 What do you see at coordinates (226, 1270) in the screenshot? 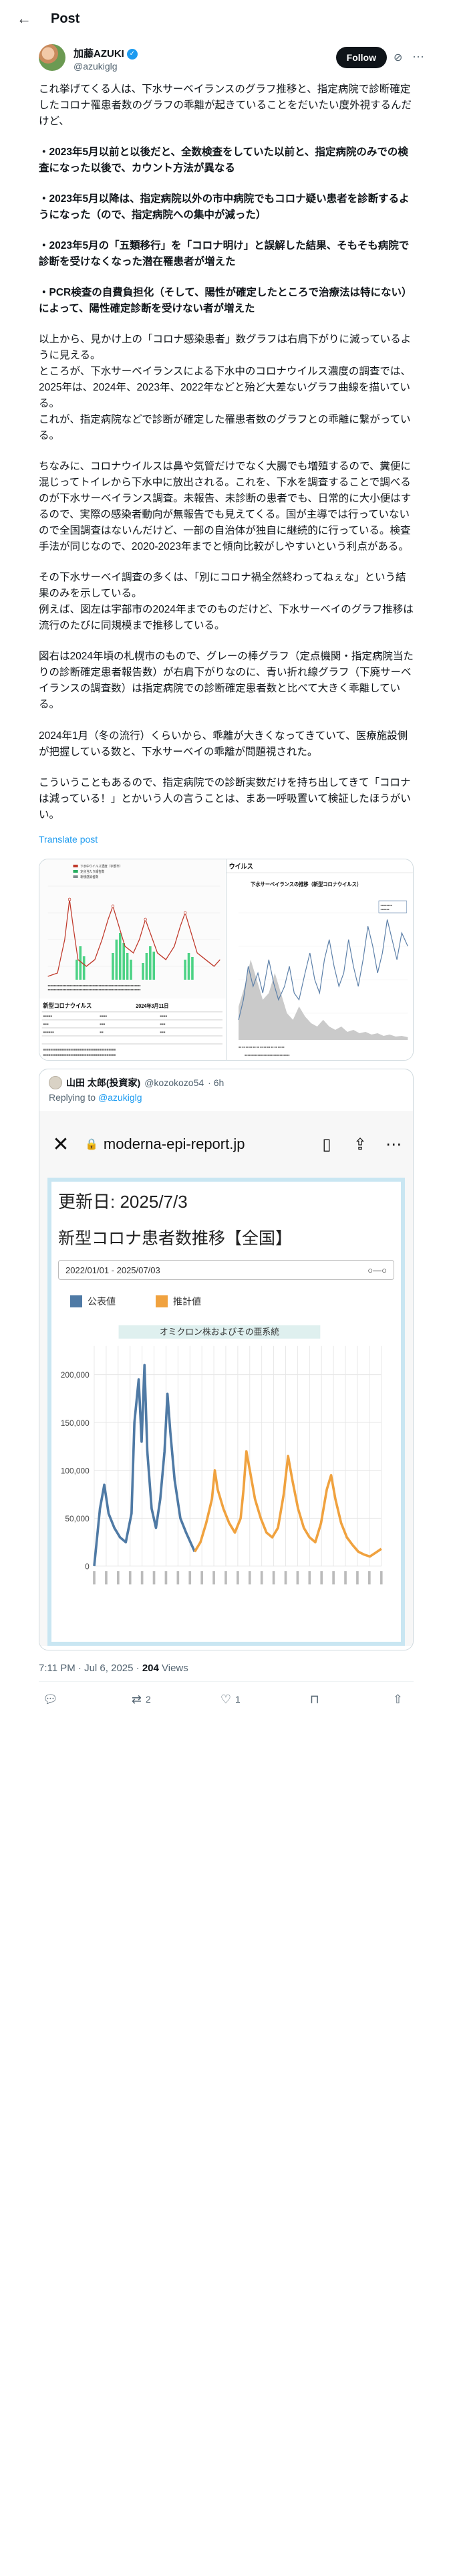
I see `report-date-range: 2022/01/01 - 2025/07/03 ○—○` at bounding box center [226, 1270].